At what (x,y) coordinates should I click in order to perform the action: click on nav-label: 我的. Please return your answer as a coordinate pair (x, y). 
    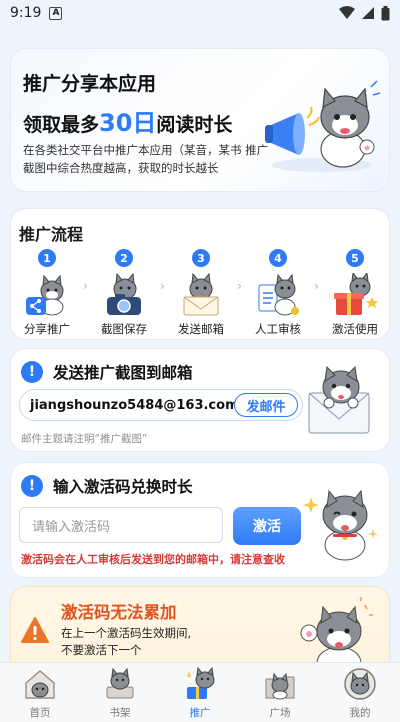
    Looking at the image, I should click on (360, 713).